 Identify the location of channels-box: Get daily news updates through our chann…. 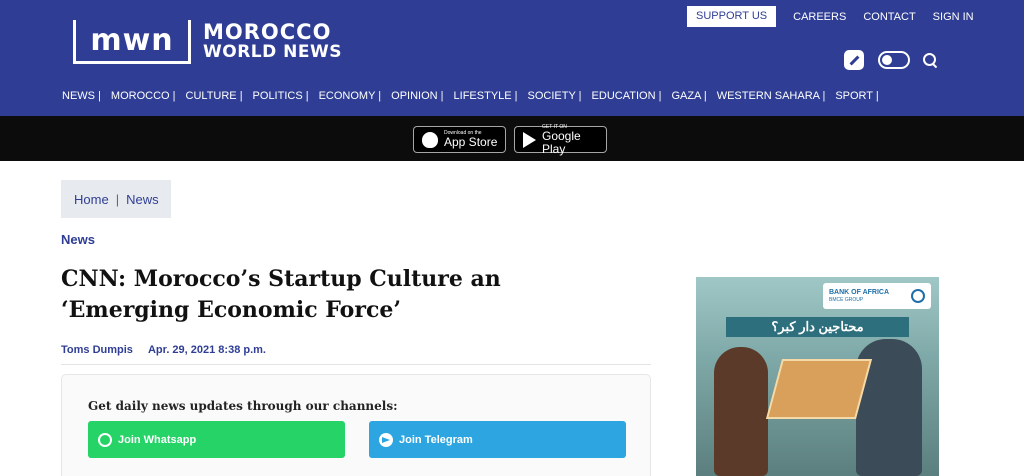
(356, 425).